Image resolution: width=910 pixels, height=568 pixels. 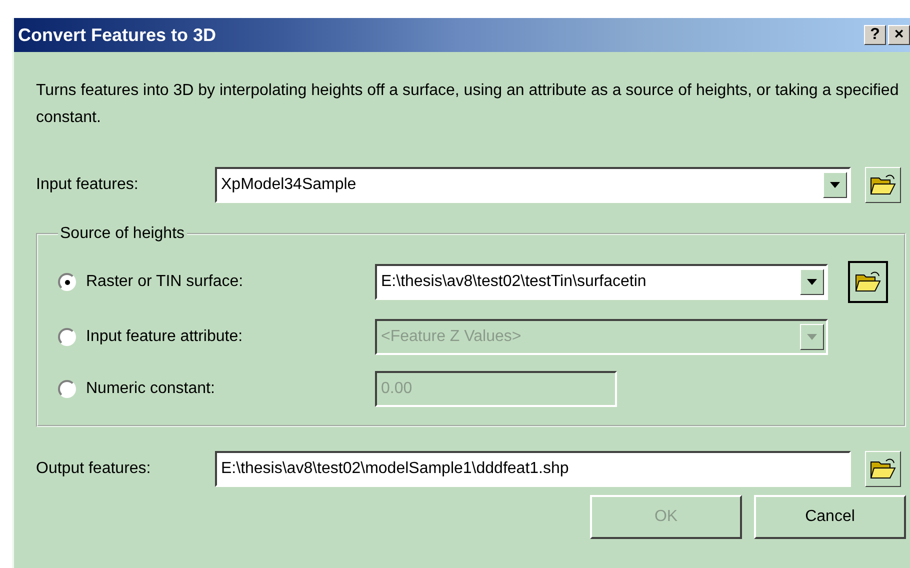 What do you see at coordinates (165, 337) in the screenshot?
I see `option-label: Input feature attribute:` at bounding box center [165, 337].